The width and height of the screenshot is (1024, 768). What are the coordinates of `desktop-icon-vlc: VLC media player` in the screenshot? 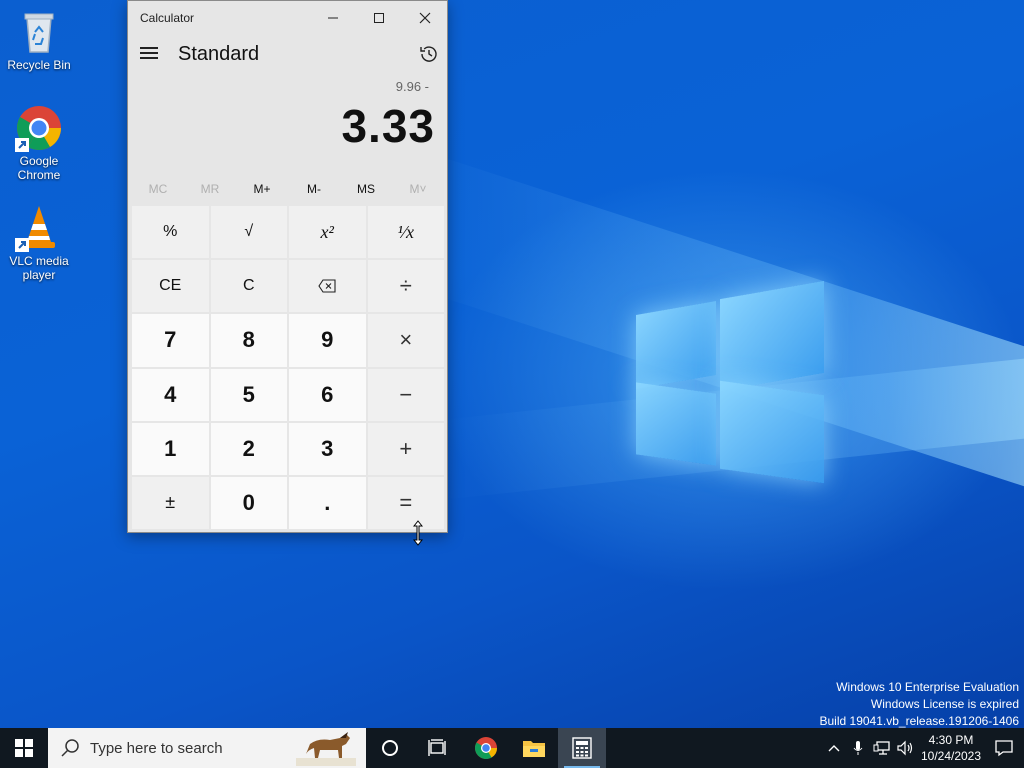 It's located at (39, 243).